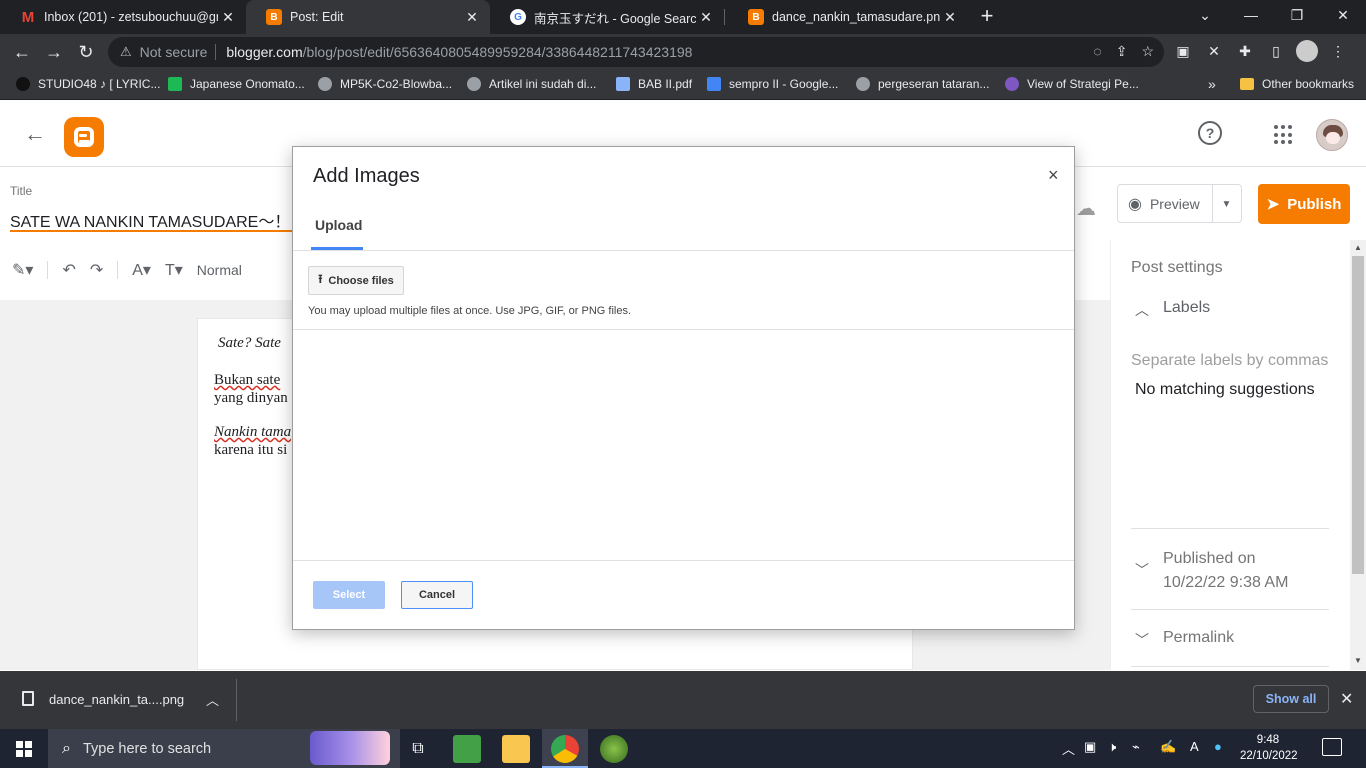  Describe the element at coordinates (1343, 15) in the screenshot. I see `close-window-button: ✕` at that location.